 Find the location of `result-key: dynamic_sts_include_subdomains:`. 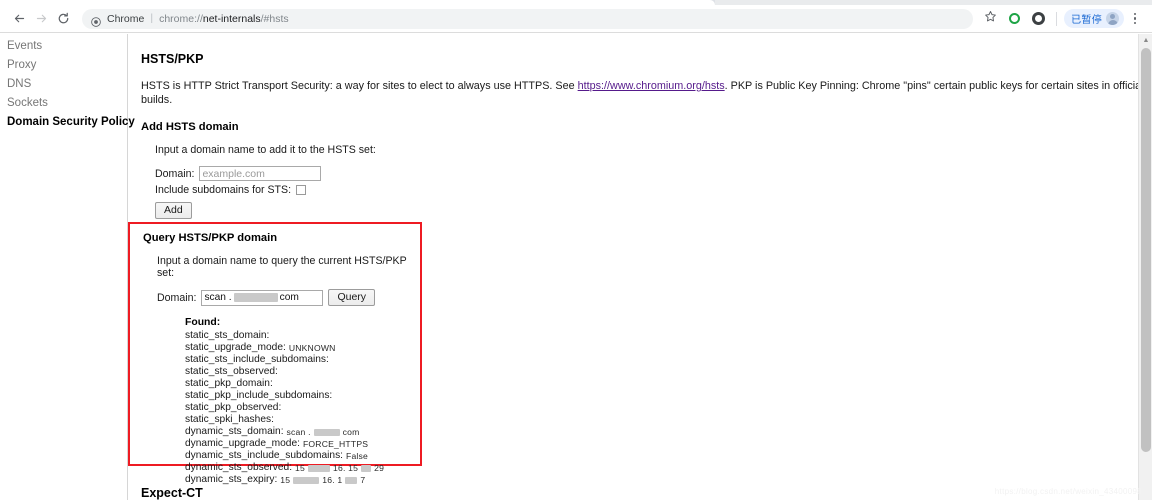

result-key: dynamic_sts_include_subdomains: is located at coordinates (264, 455).